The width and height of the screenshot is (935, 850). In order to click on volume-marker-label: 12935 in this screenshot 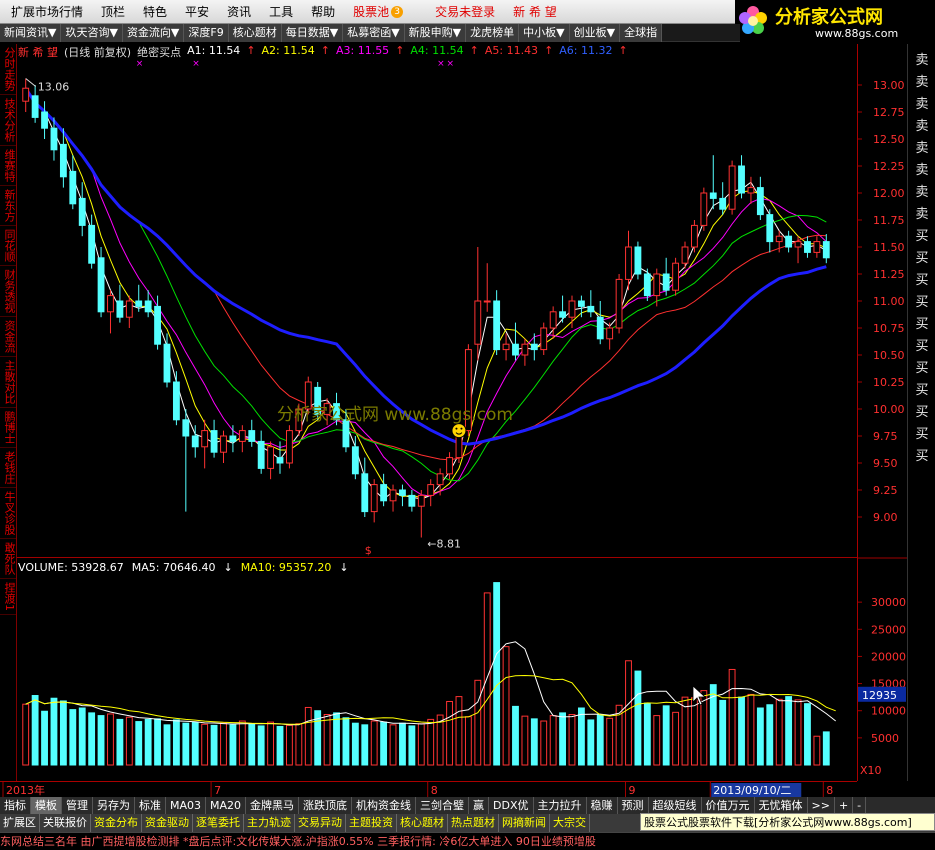, I will do `click(879, 695)`.